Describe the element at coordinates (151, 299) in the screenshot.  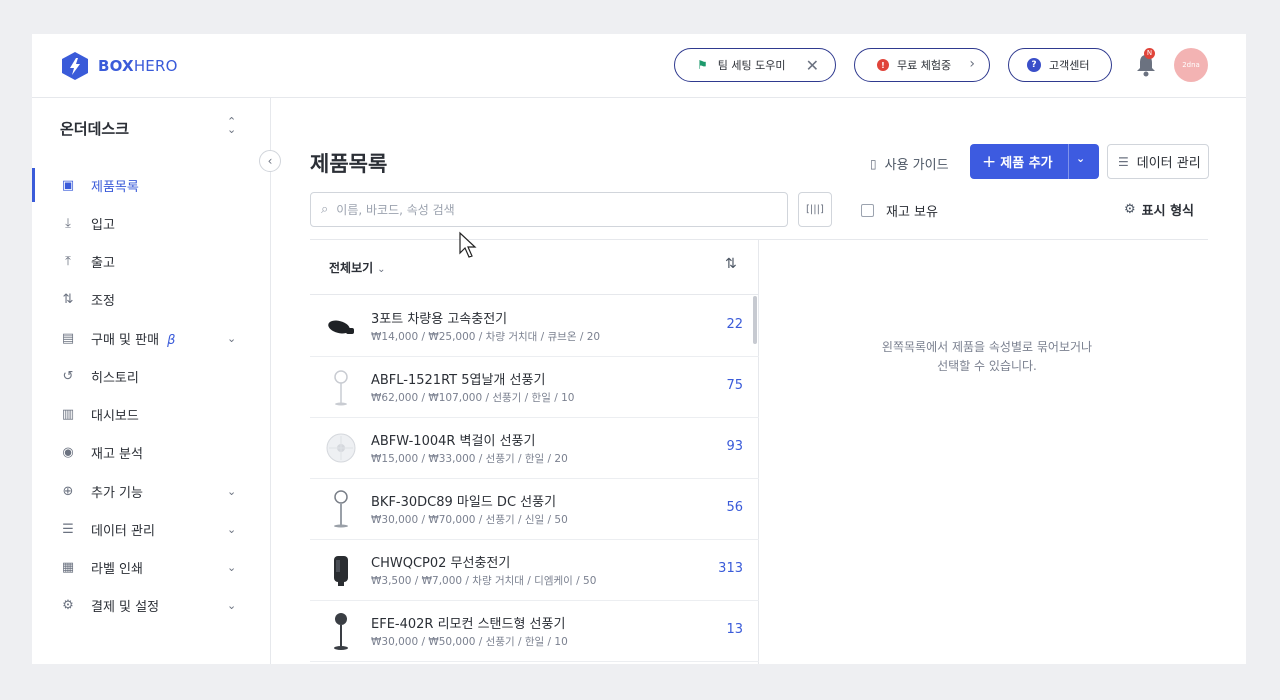
I see `sidebar-item-adjust: ⇅ 조정` at that location.